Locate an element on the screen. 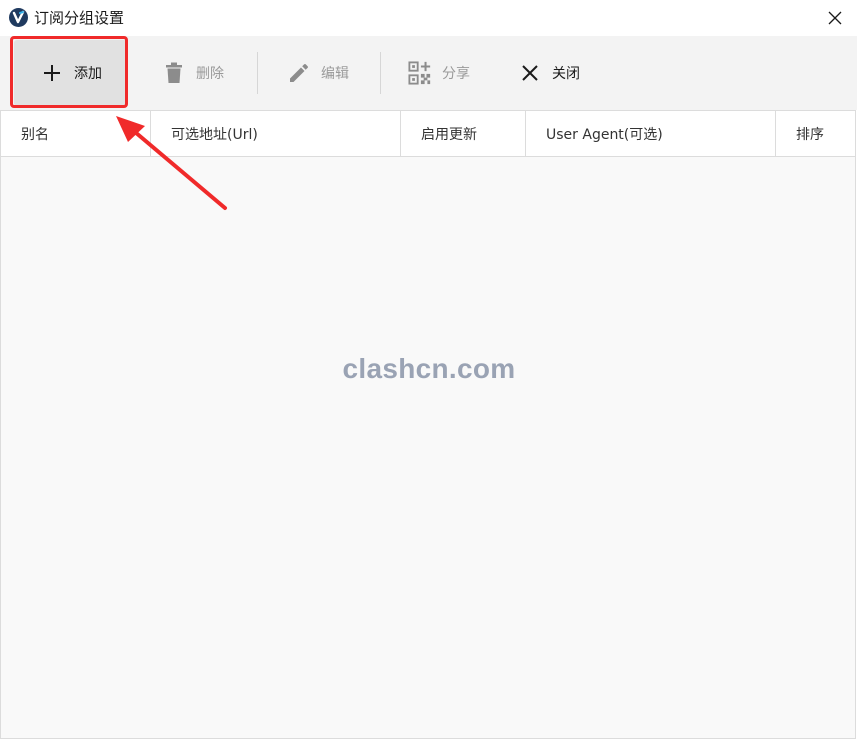  title-bar: 订阅分组设置 is located at coordinates (428, 18).